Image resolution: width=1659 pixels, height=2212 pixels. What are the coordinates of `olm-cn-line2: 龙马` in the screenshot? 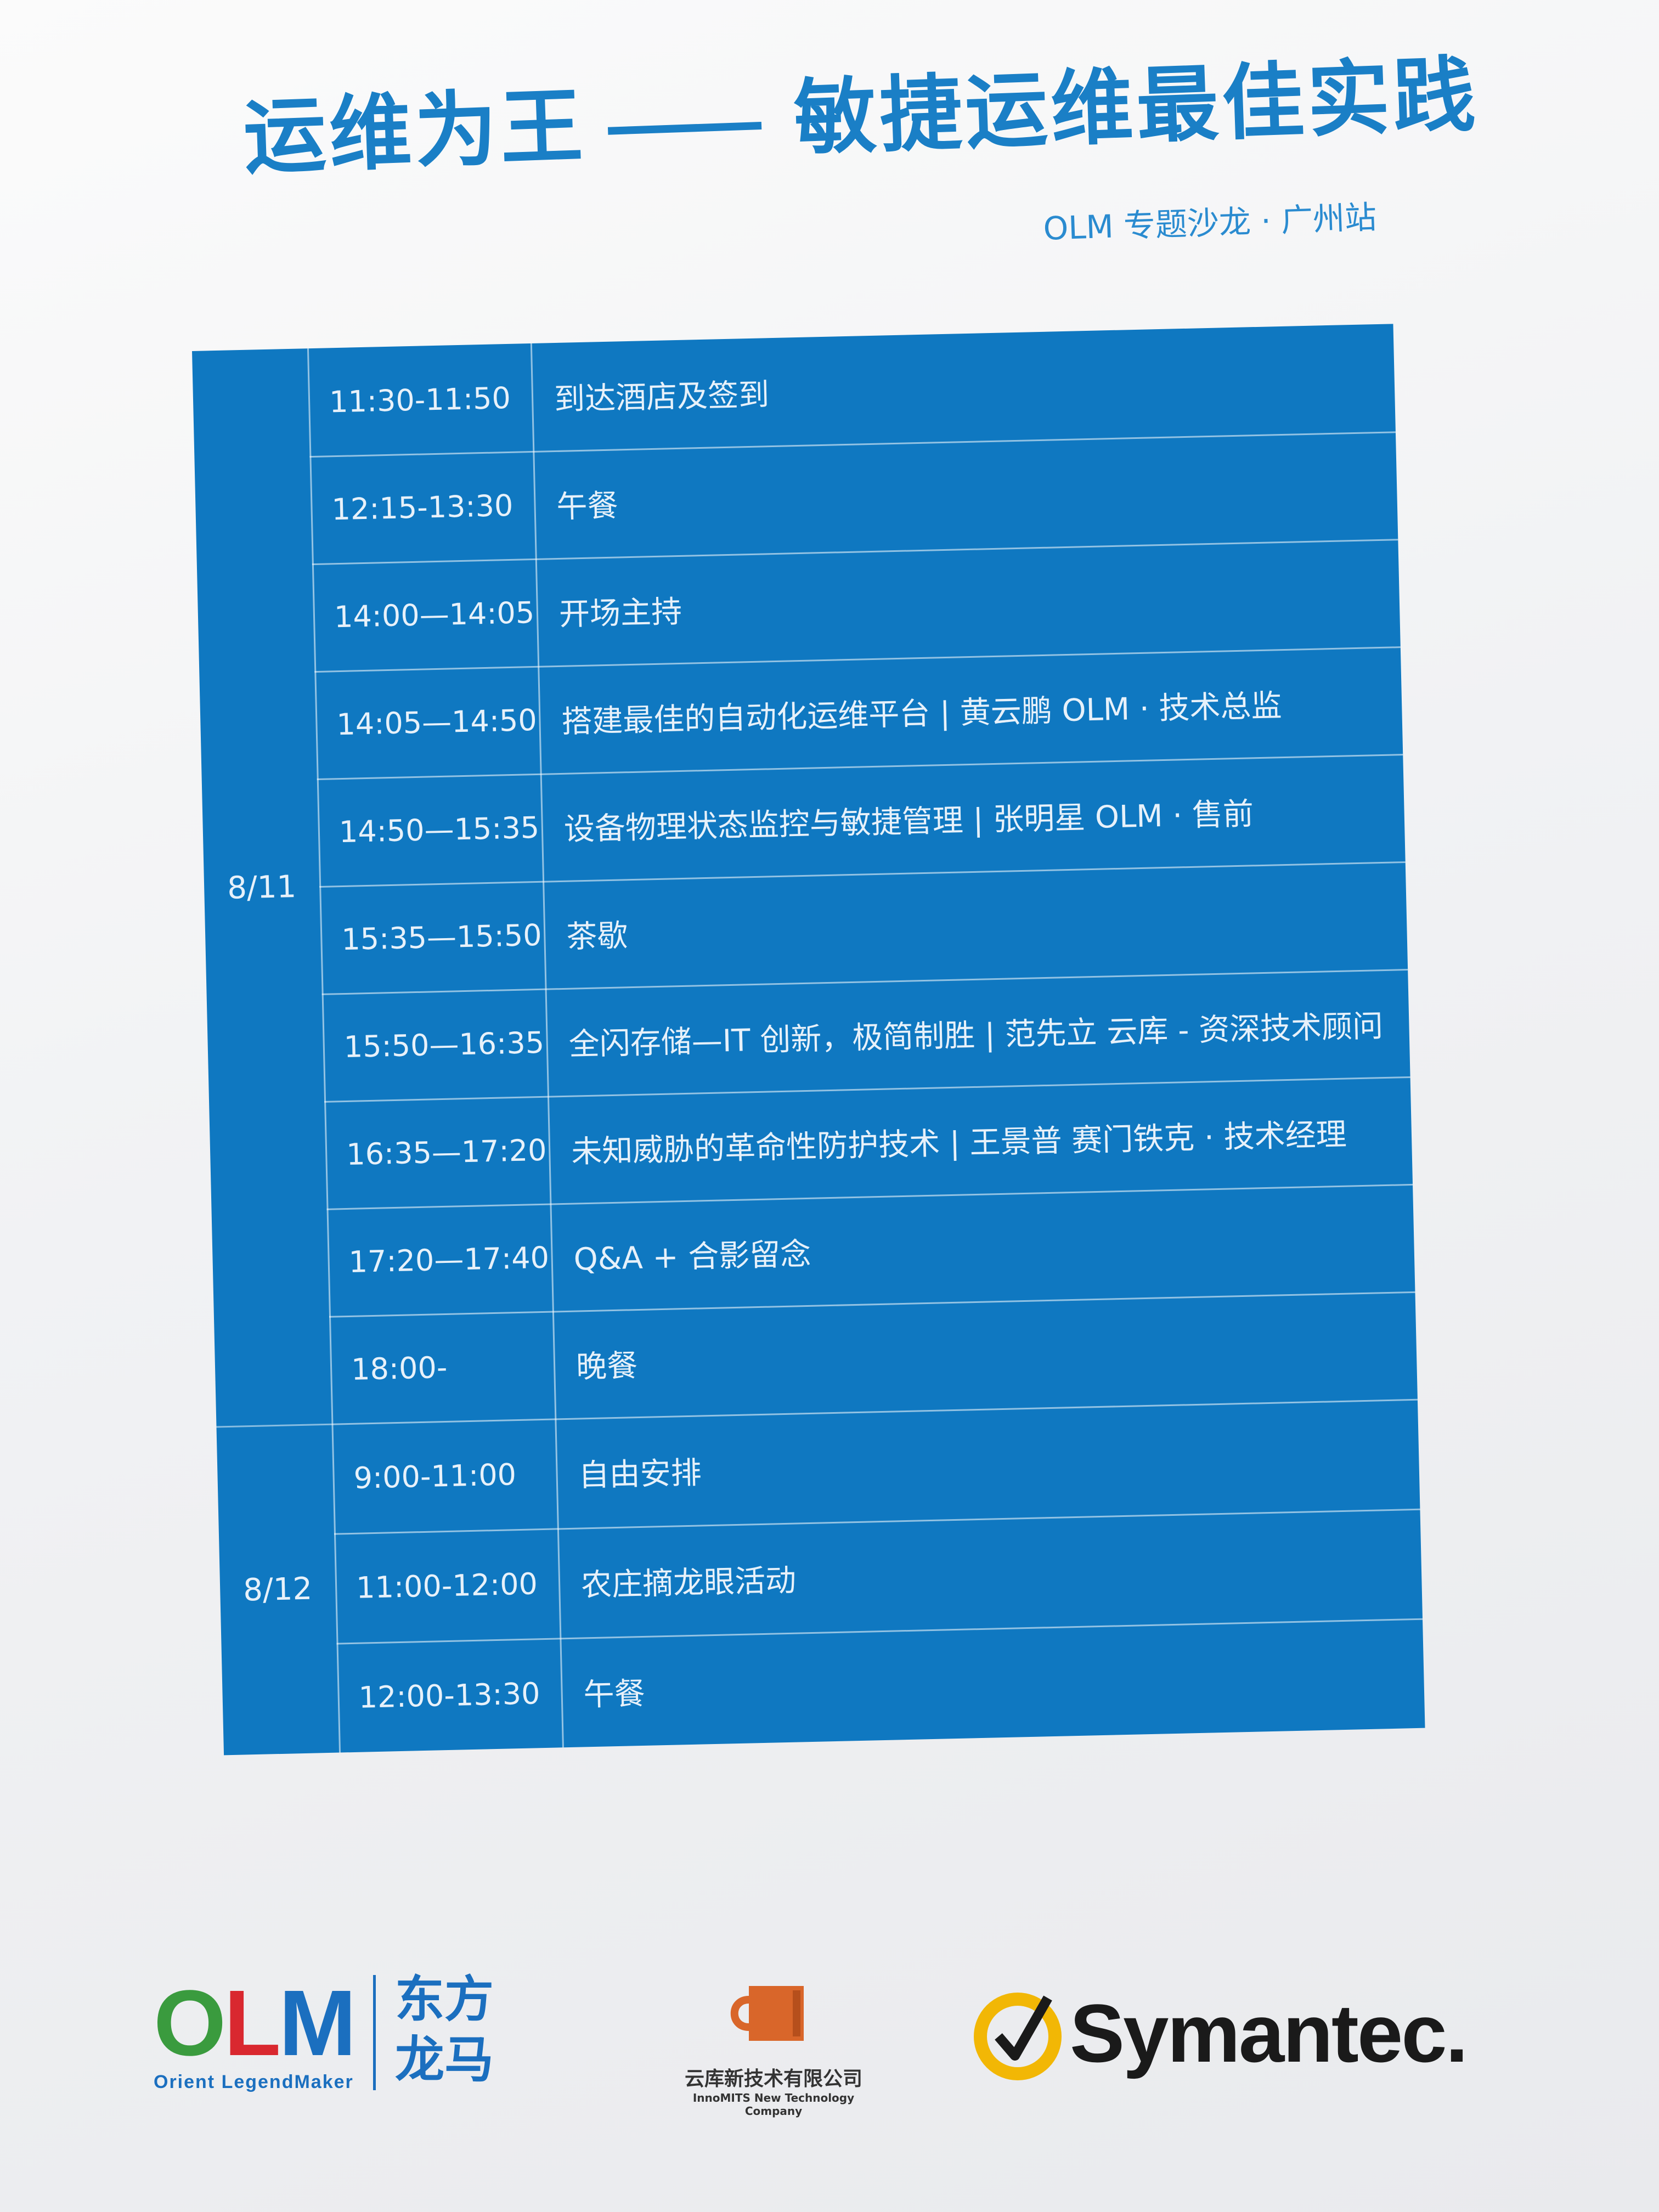 It's located at (444, 2060).